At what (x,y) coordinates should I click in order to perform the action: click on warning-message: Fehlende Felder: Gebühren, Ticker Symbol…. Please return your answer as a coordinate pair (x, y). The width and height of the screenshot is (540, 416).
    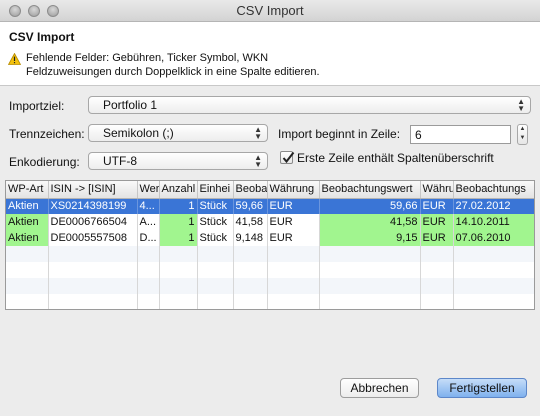
    Looking at the image, I should click on (173, 65).